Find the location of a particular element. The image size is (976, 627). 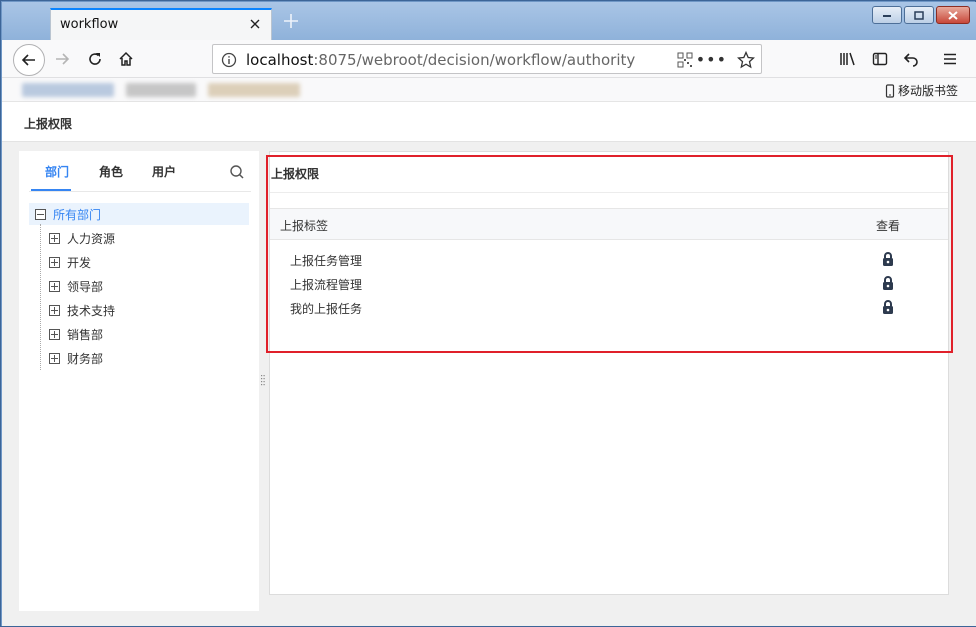

tab-title: workflow is located at coordinates (89, 24).